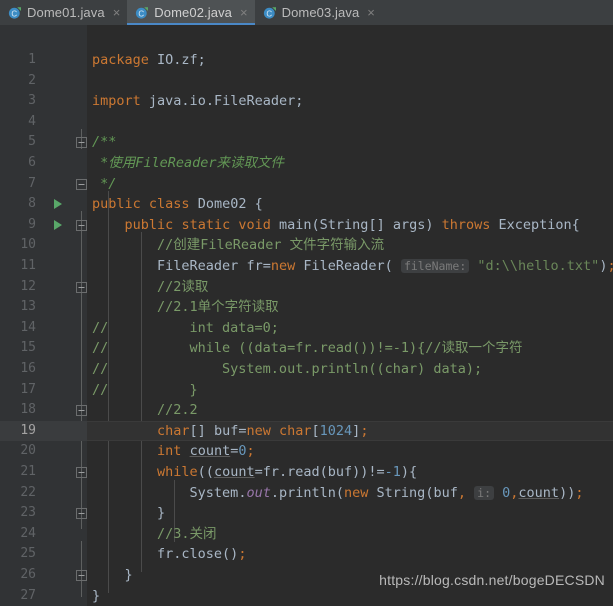 The height and width of the screenshot is (606, 613). I want to click on line-content: /**, so click(104, 142).